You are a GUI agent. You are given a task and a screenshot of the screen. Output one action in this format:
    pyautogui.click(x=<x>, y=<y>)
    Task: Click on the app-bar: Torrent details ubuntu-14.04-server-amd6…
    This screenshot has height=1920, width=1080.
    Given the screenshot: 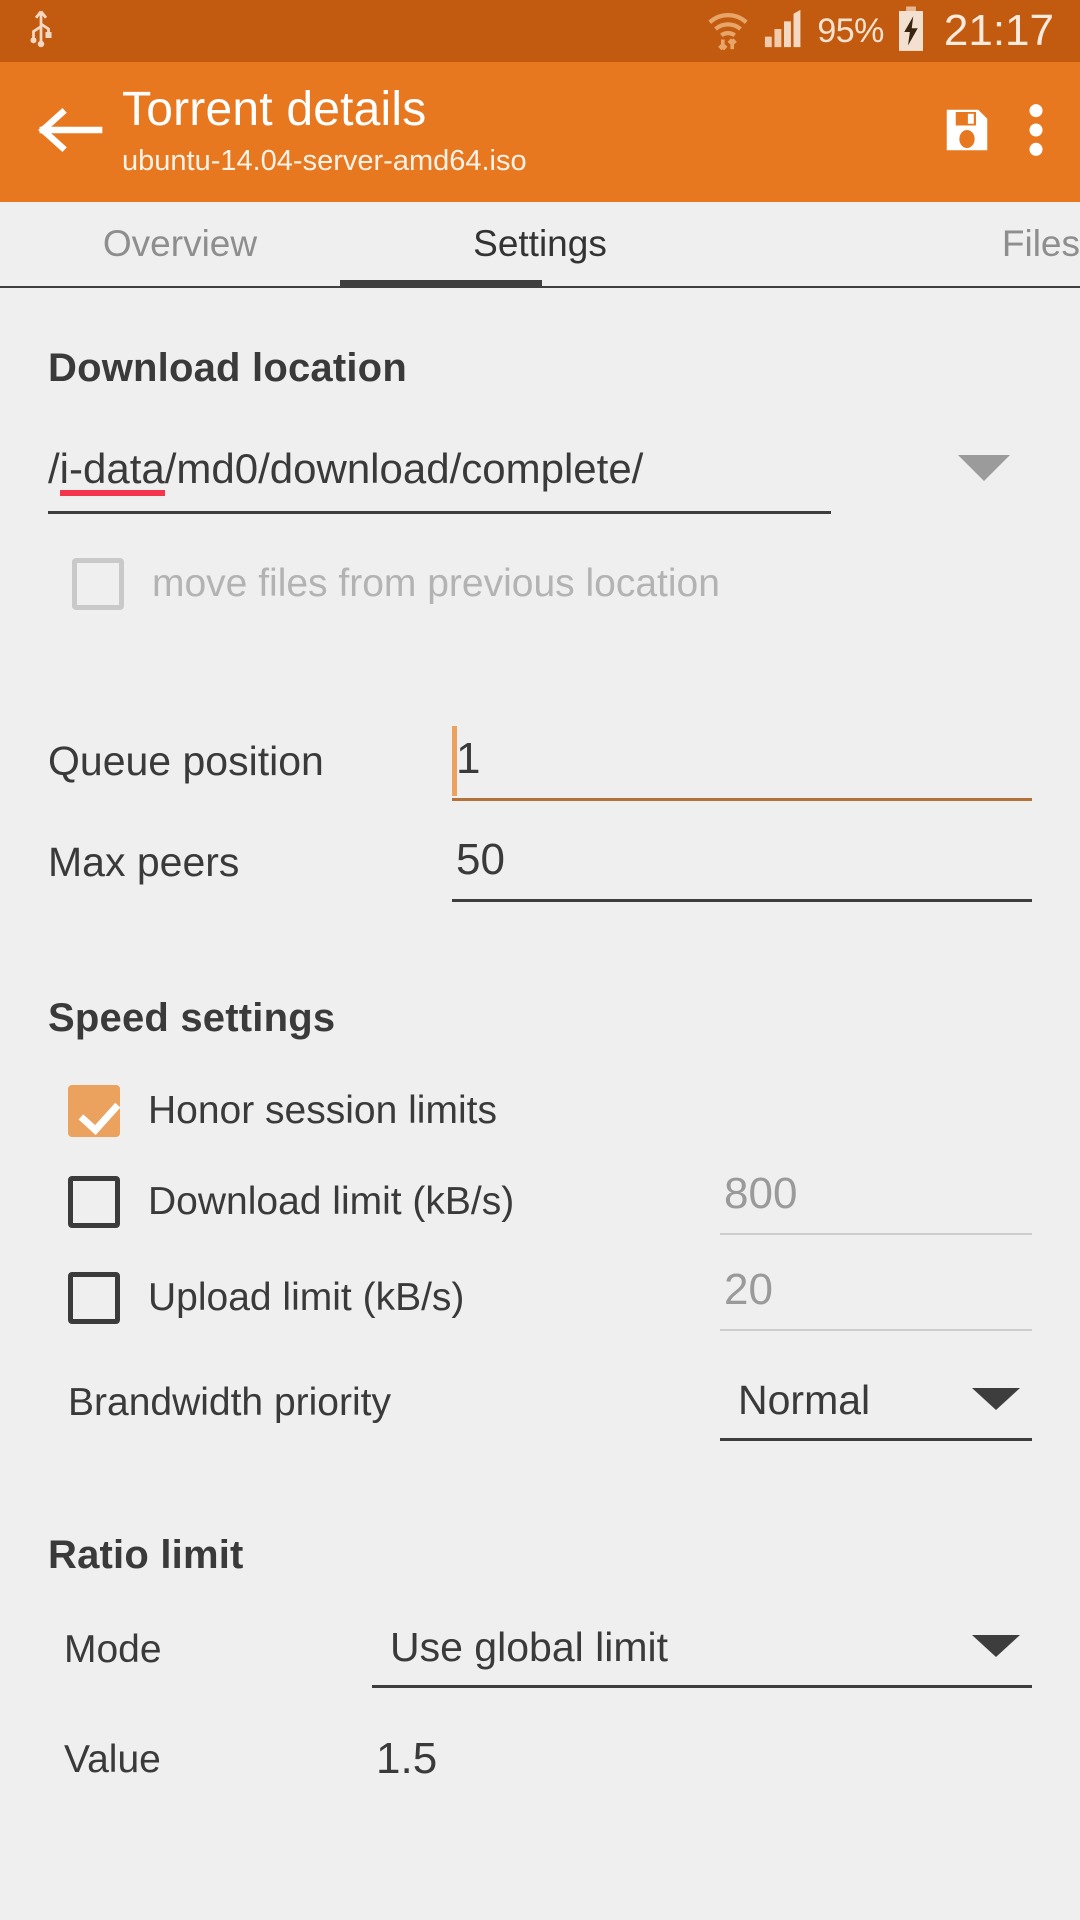 What is the action you would take?
    pyautogui.click(x=540, y=132)
    